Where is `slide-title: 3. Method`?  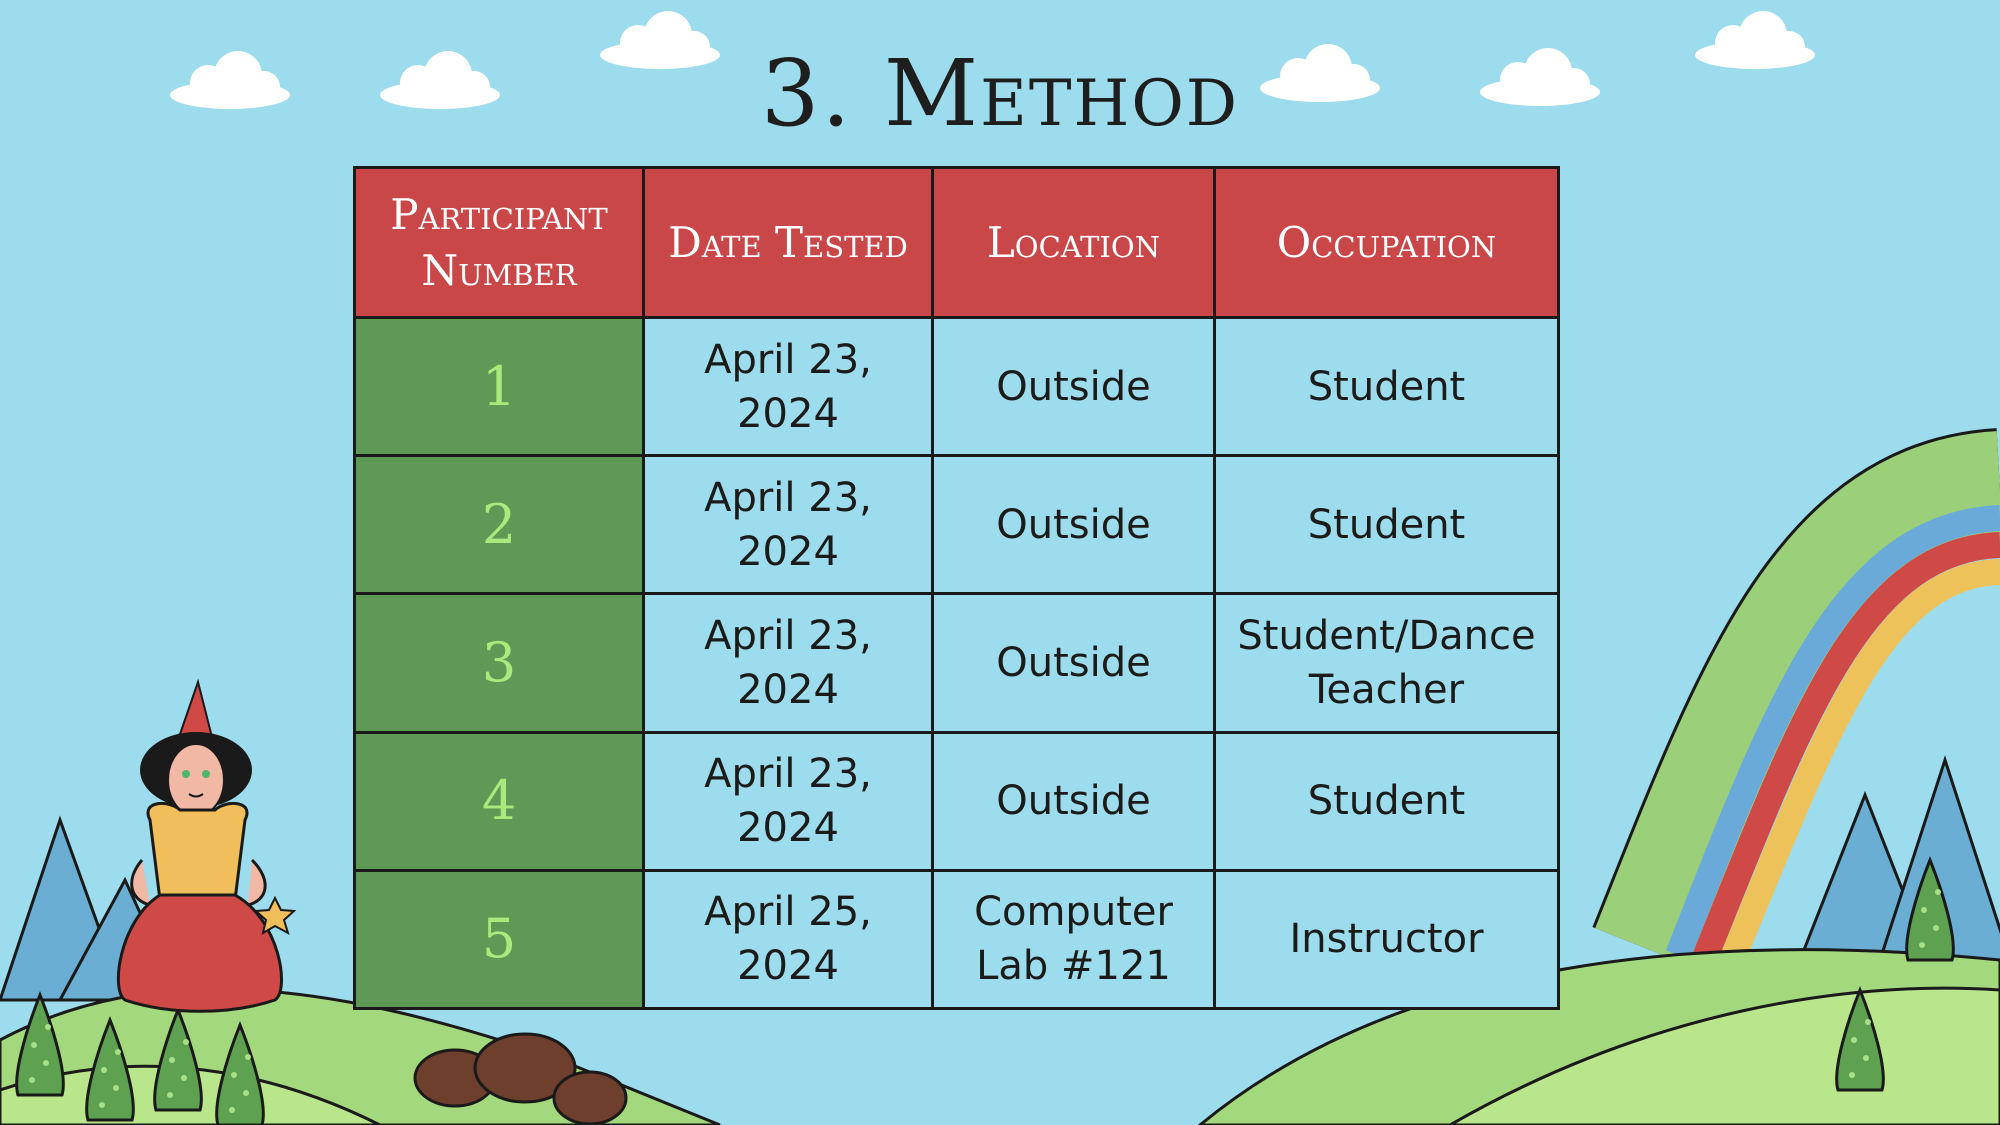 slide-title: 3. Method is located at coordinates (1000, 93).